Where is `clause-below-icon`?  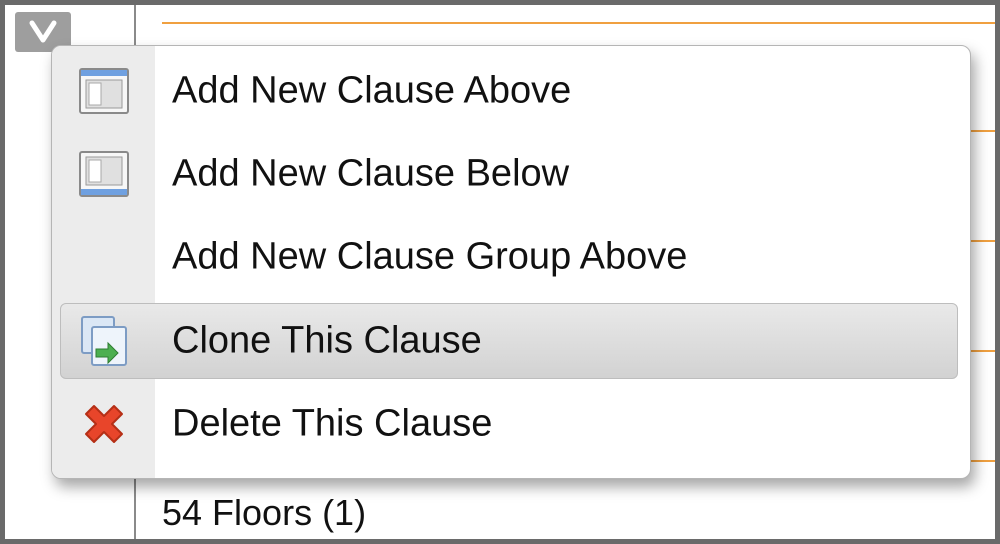 clause-below-icon is located at coordinates (104, 174).